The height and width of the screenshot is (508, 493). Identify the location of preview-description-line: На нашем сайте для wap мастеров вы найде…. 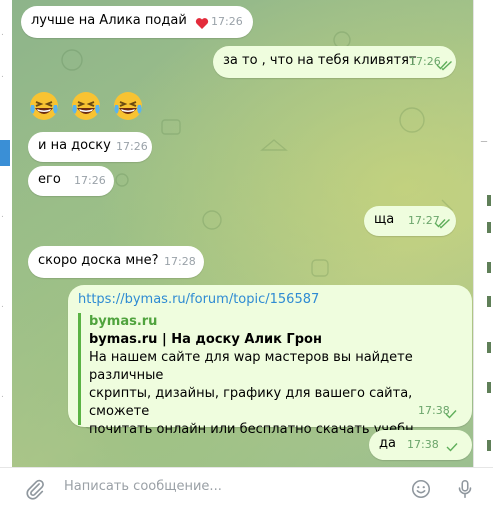
(251, 366).